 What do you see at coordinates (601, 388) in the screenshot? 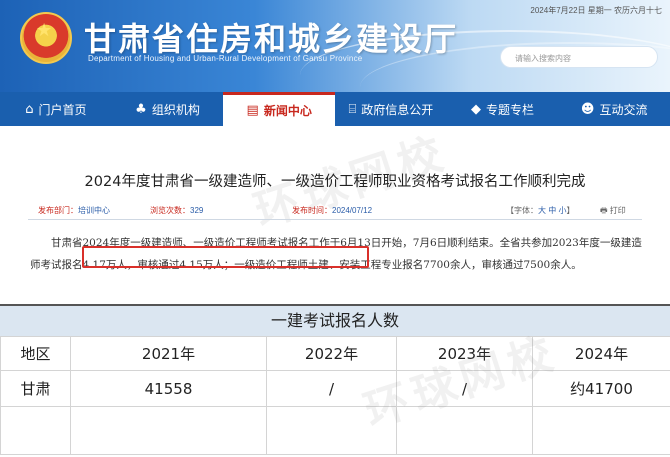
I see `table-cell: 约41700` at bounding box center [601, 388].